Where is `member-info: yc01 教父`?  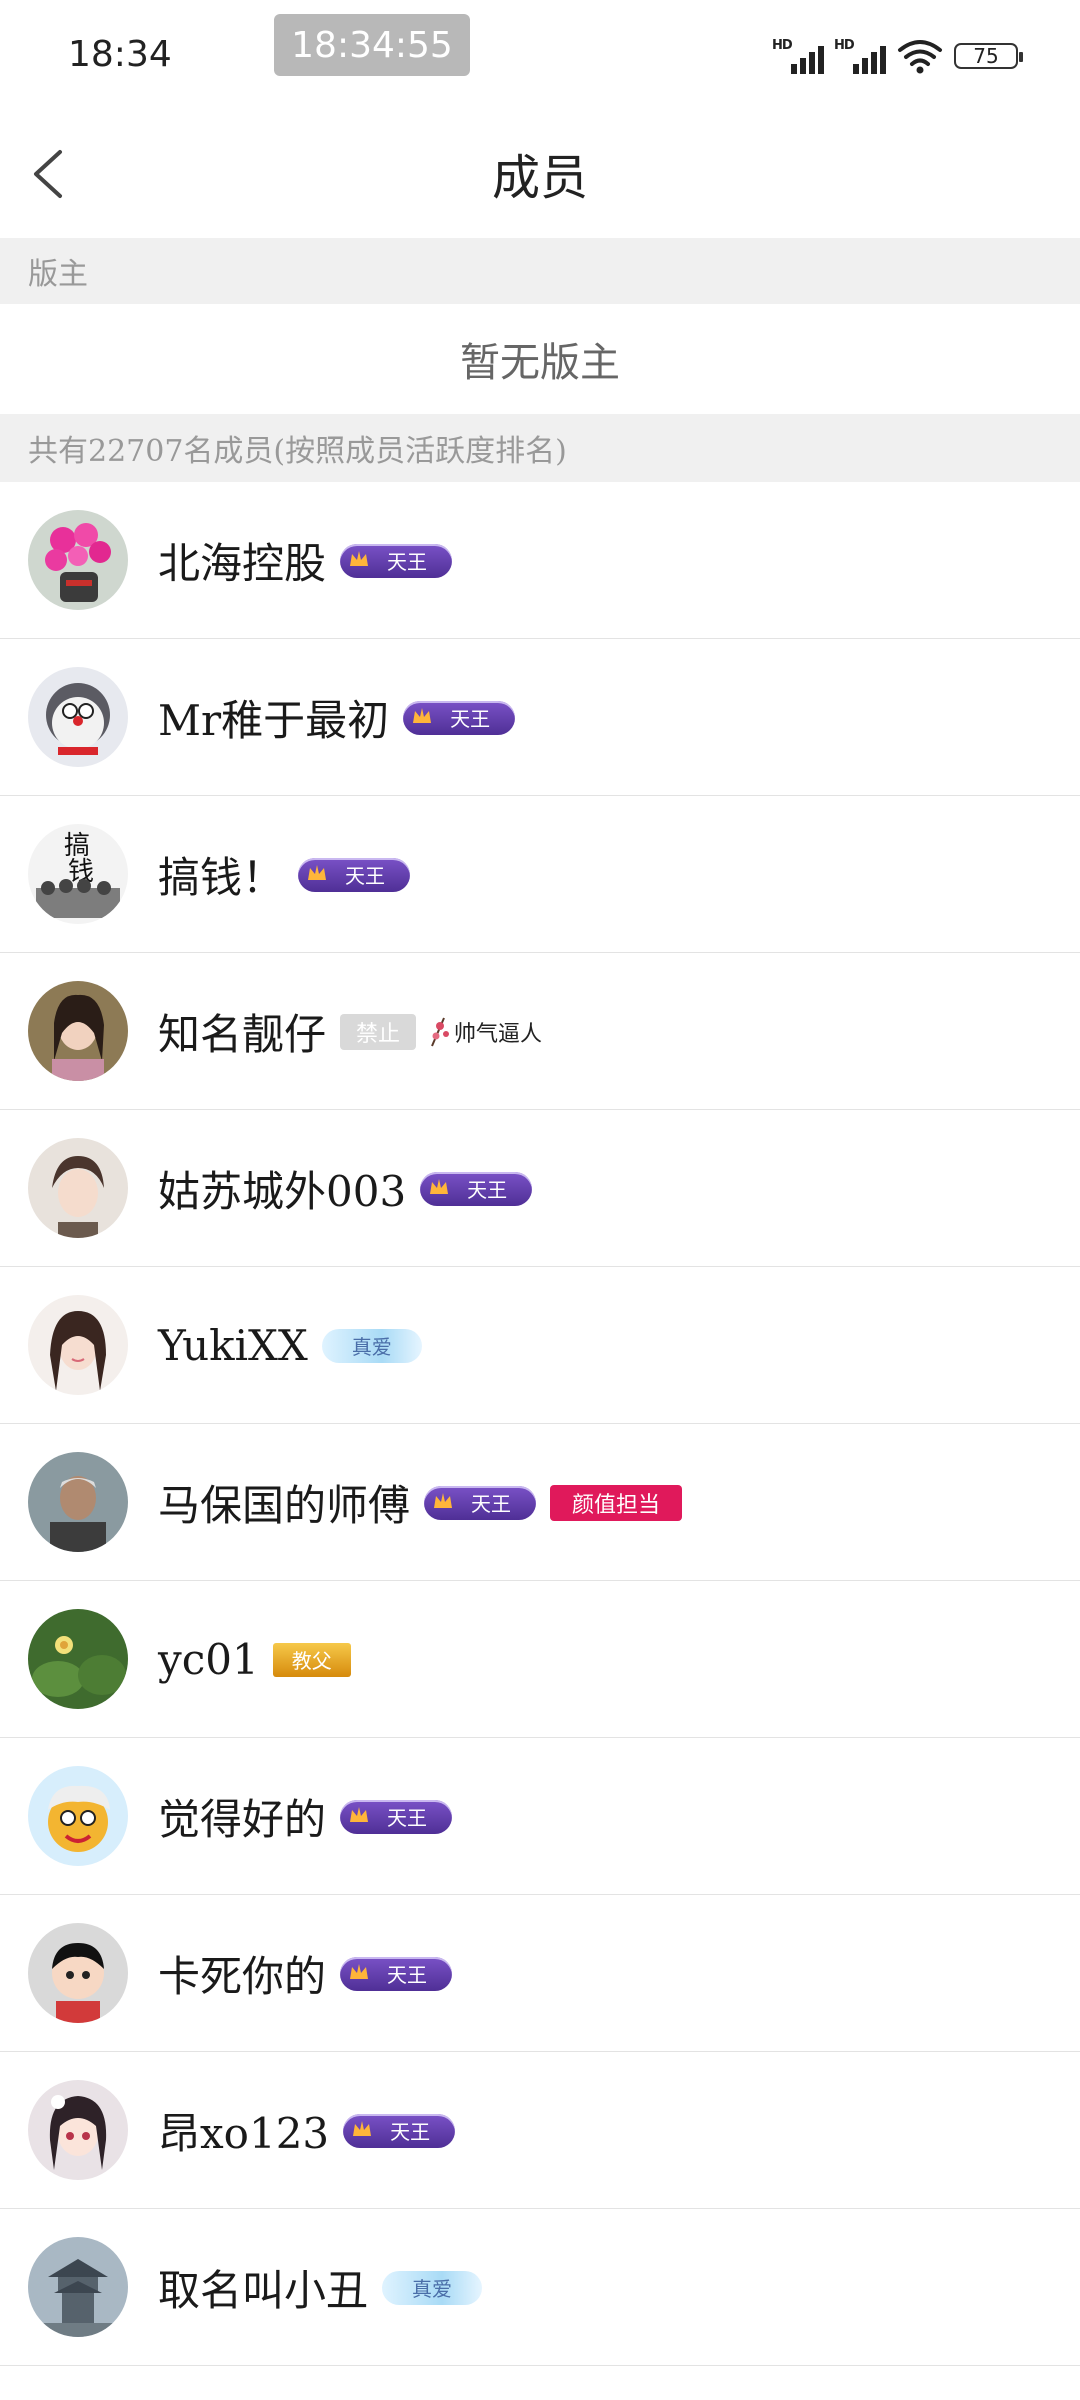 member-info: yc01 教父 is located at coordinates (254, 1659).